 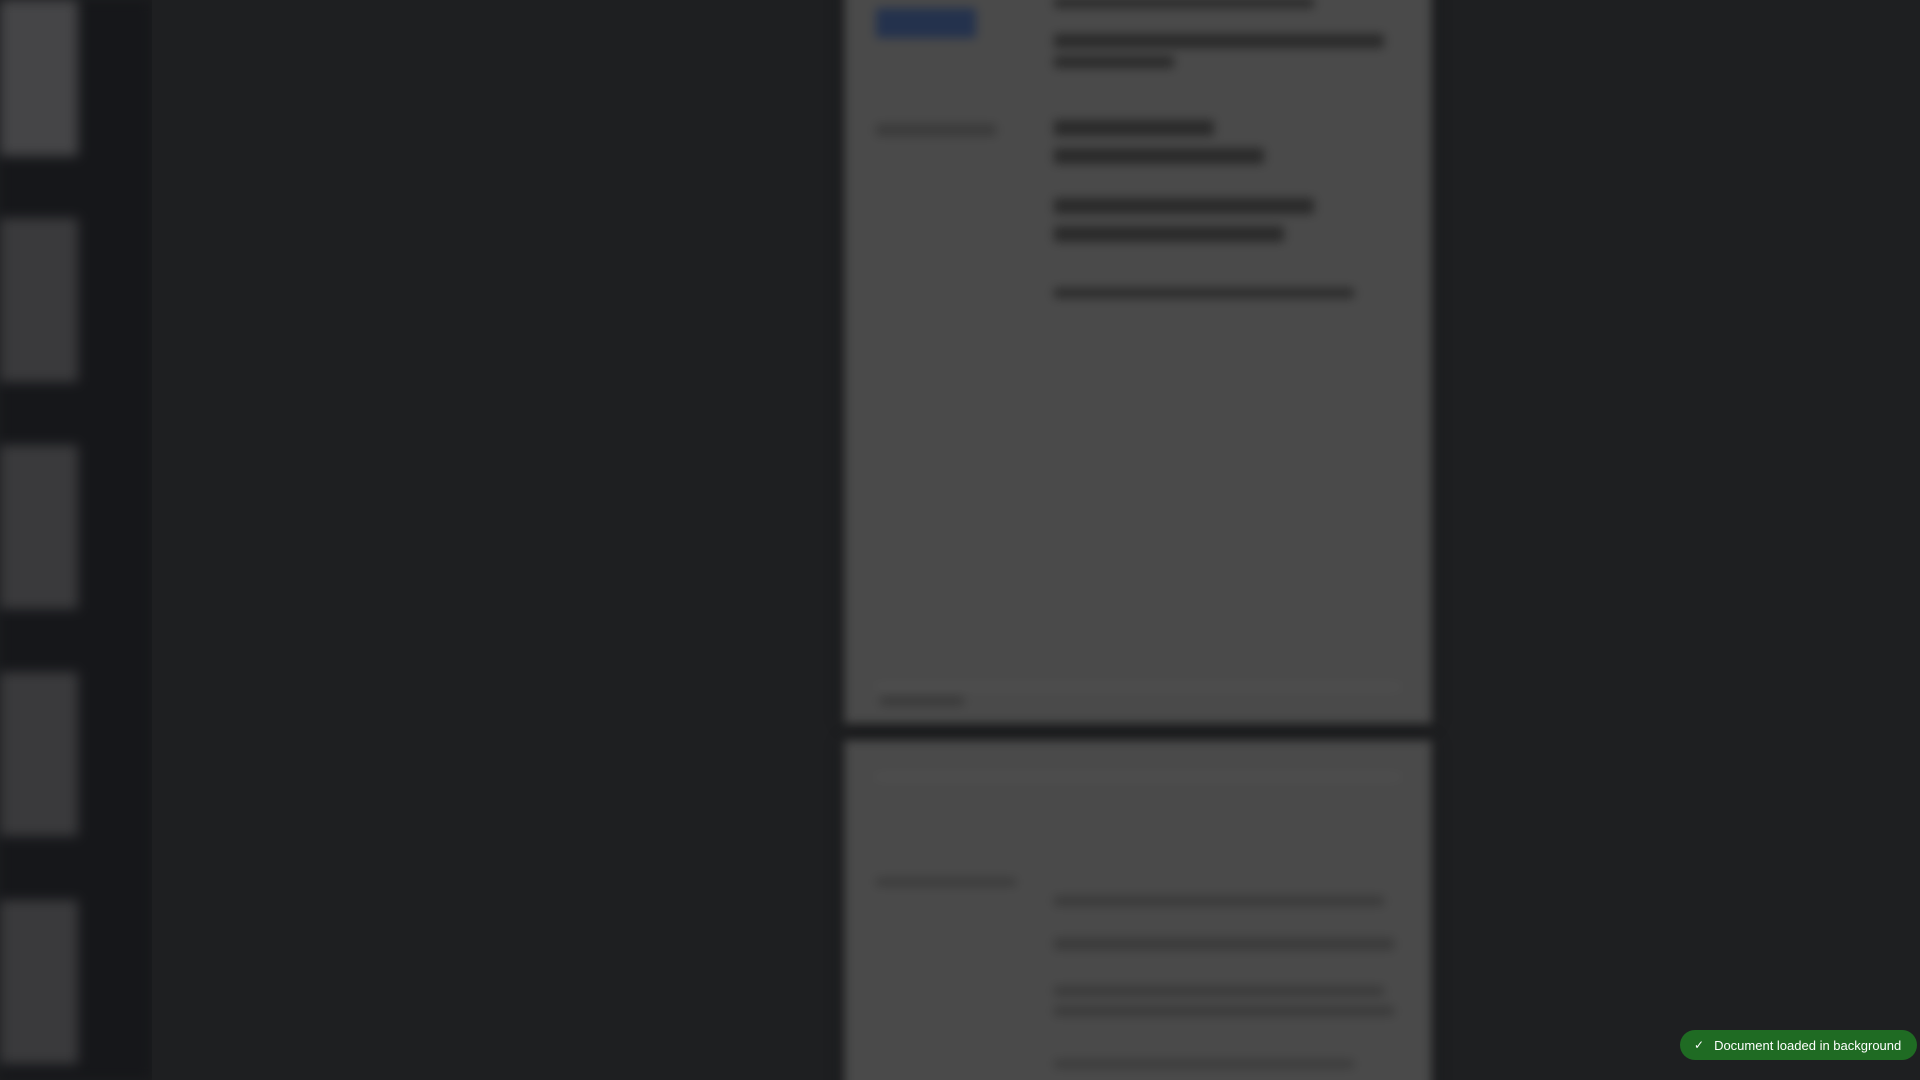 I want to click on header-rule, so click(x=1138, y=777).